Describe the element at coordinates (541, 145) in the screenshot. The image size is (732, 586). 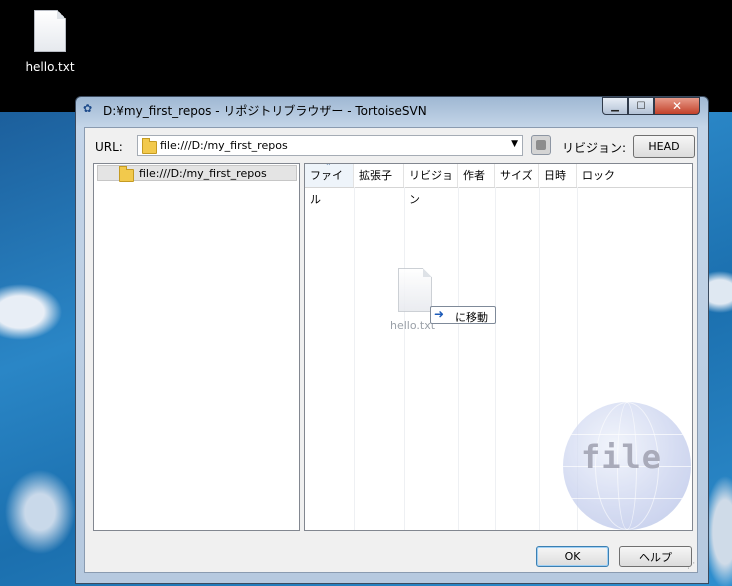
I see `revision-picker-button` at that location.